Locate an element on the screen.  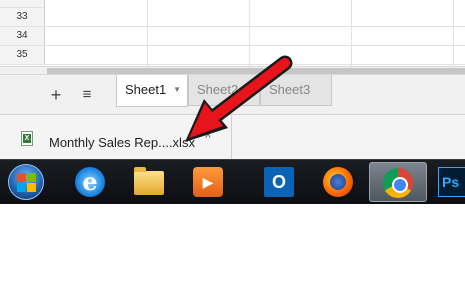
taskbar-internet-explorer: e is located at coordinates (91, 182).